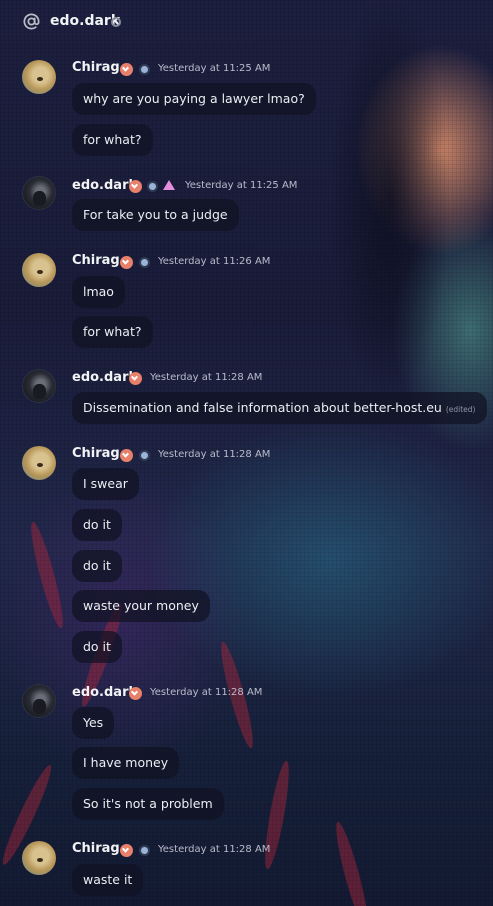 Image resolution: width=493 pixels, height=906 pixels. I want to click on message-bubble: So it's not a problem, so click(148, 804).